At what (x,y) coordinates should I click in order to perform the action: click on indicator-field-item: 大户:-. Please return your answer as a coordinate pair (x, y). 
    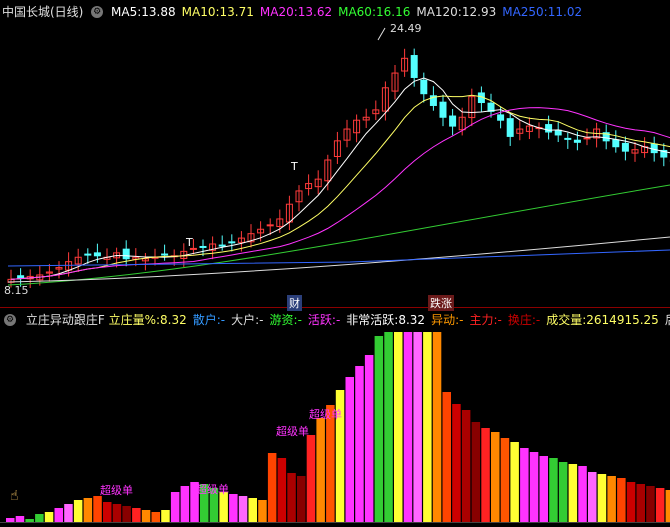
    Looking at the image, I should click on (247, 320).